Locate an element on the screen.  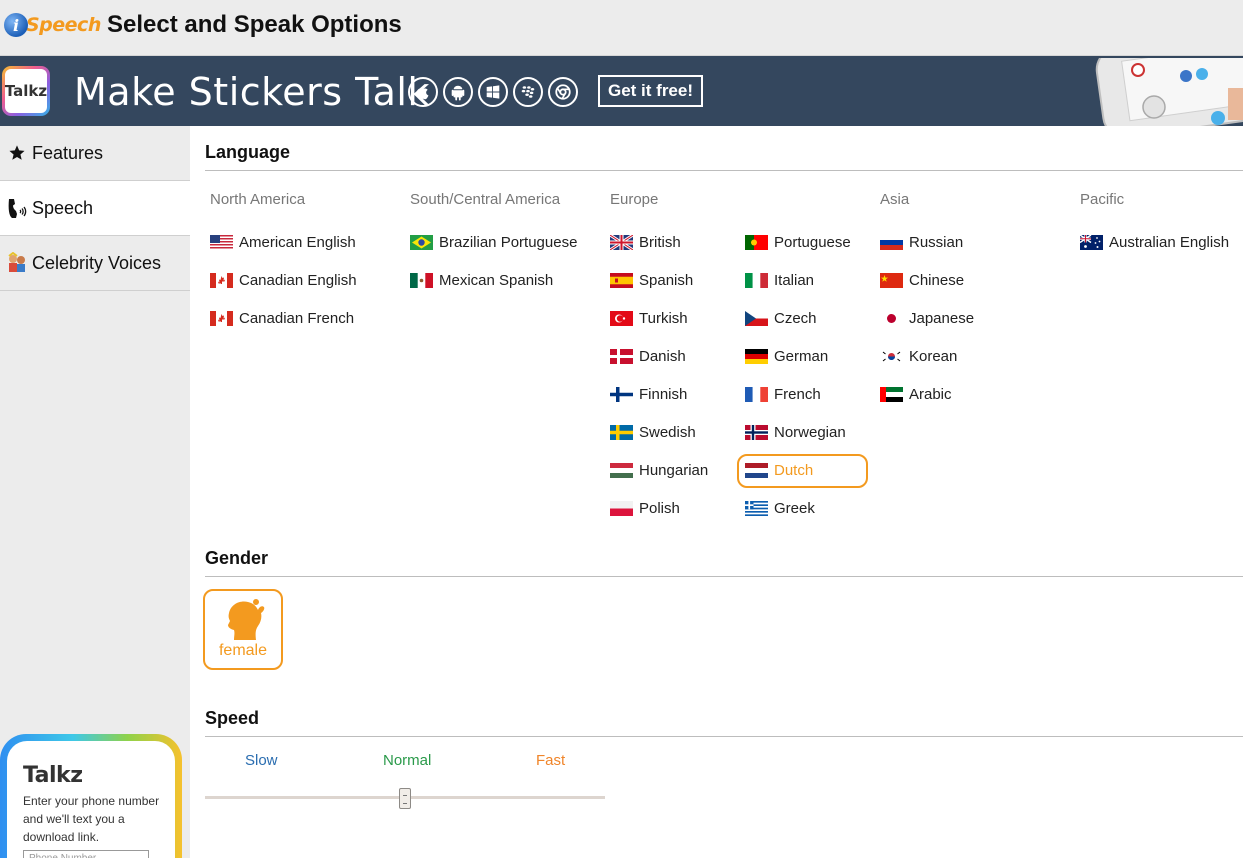
star-icon is located at coordinates (17, 153).